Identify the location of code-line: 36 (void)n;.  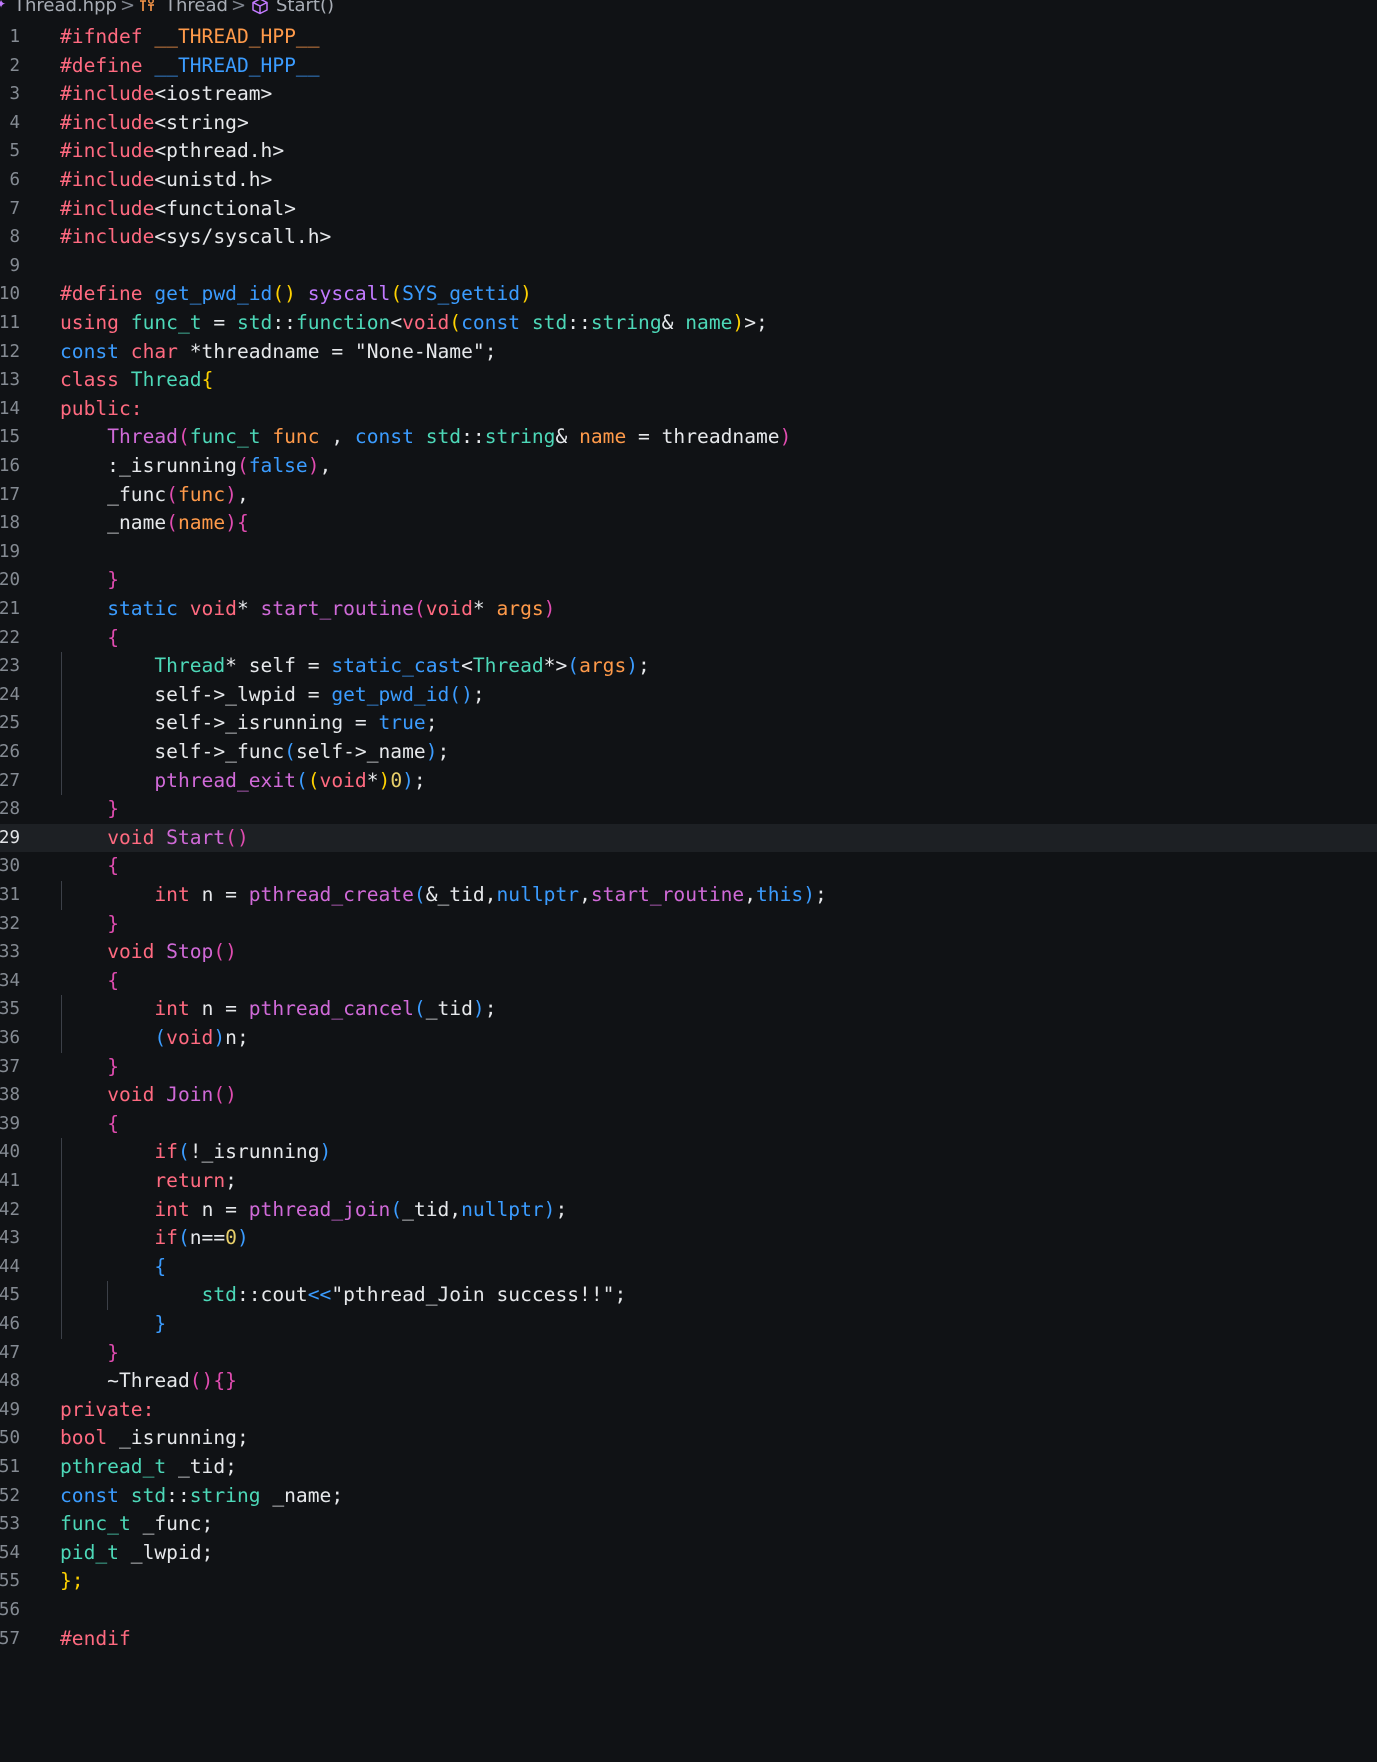
(688, 1038).